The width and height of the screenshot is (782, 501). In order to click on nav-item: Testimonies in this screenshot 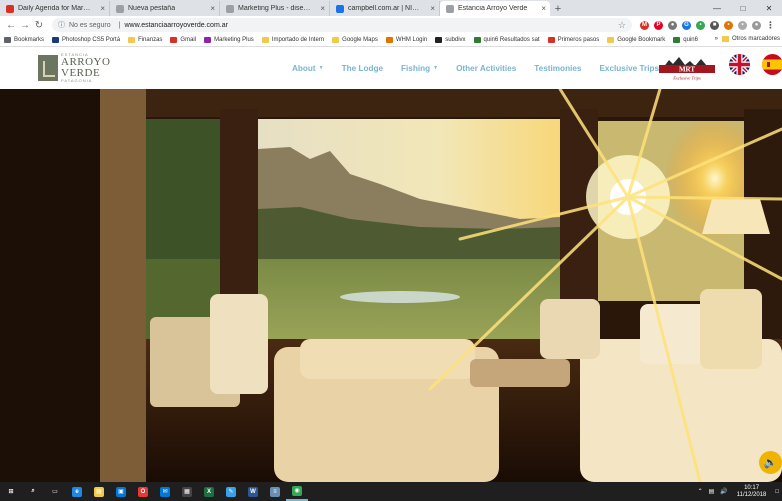, I will do `click(557, 68)`.